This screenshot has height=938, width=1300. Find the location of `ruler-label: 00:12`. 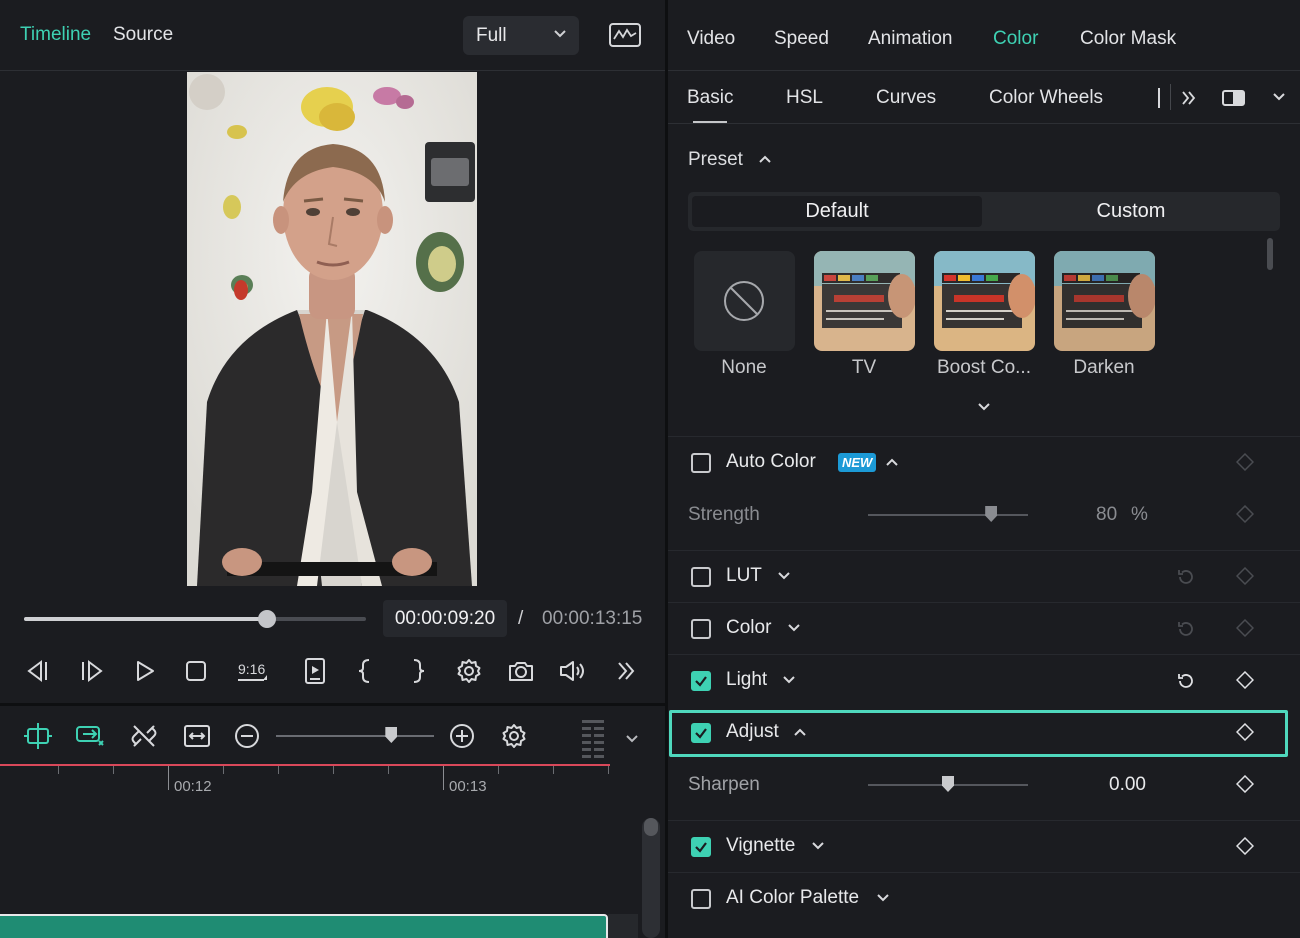

ruler-label: 00:12 is located at coordinates (193, 786).